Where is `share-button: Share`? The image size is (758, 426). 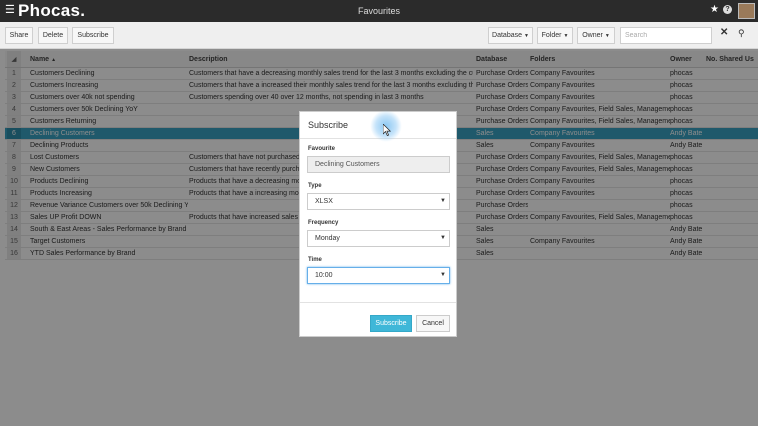
share-button: Share is located at coordinates (19, 35).